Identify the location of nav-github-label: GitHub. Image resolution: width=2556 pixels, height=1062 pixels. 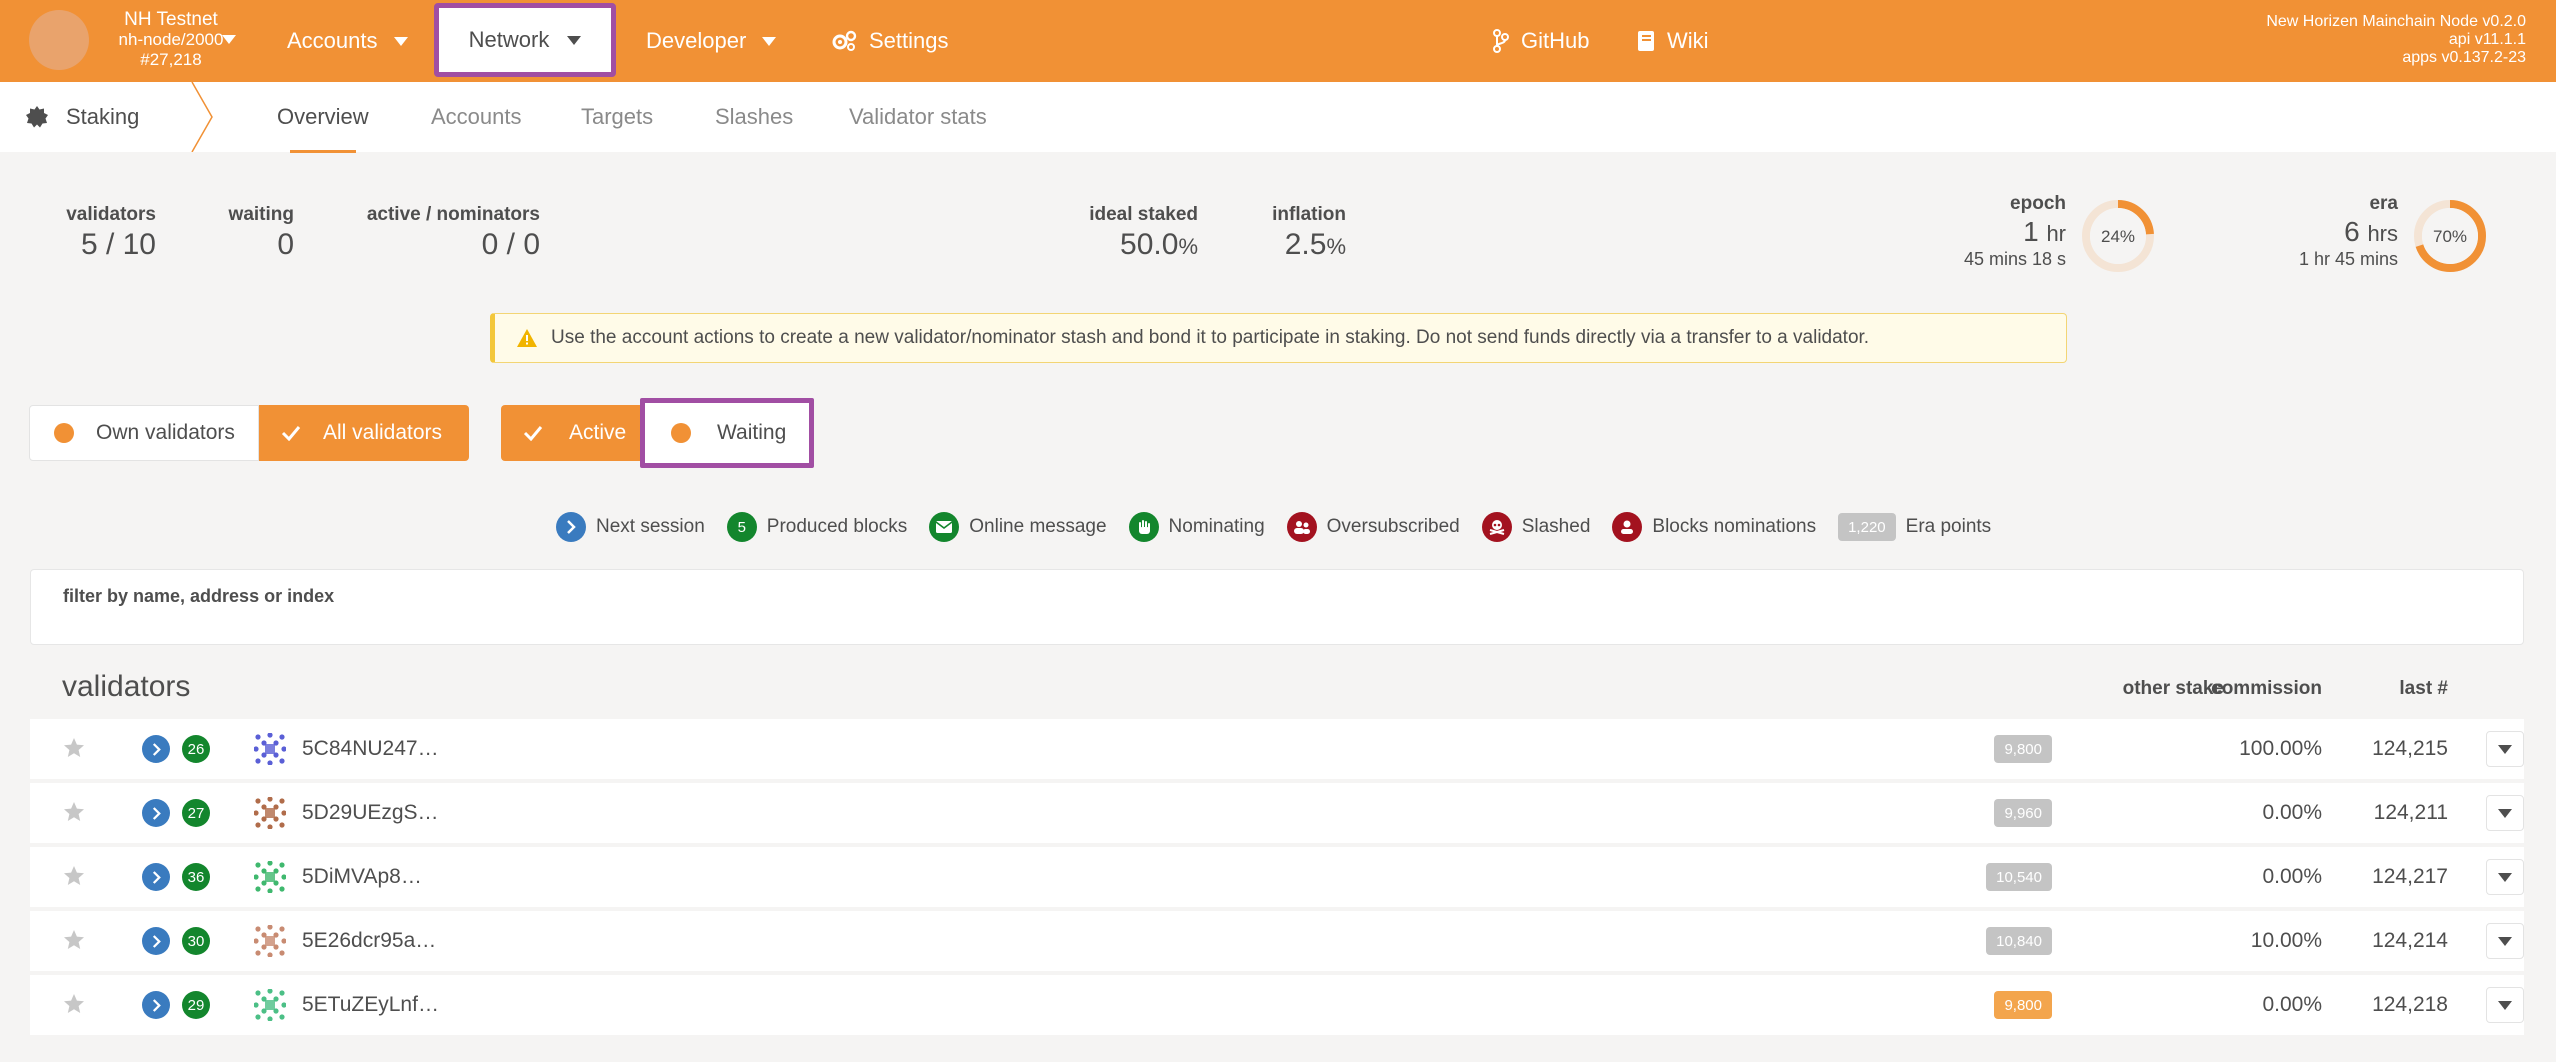
(1555, 40).